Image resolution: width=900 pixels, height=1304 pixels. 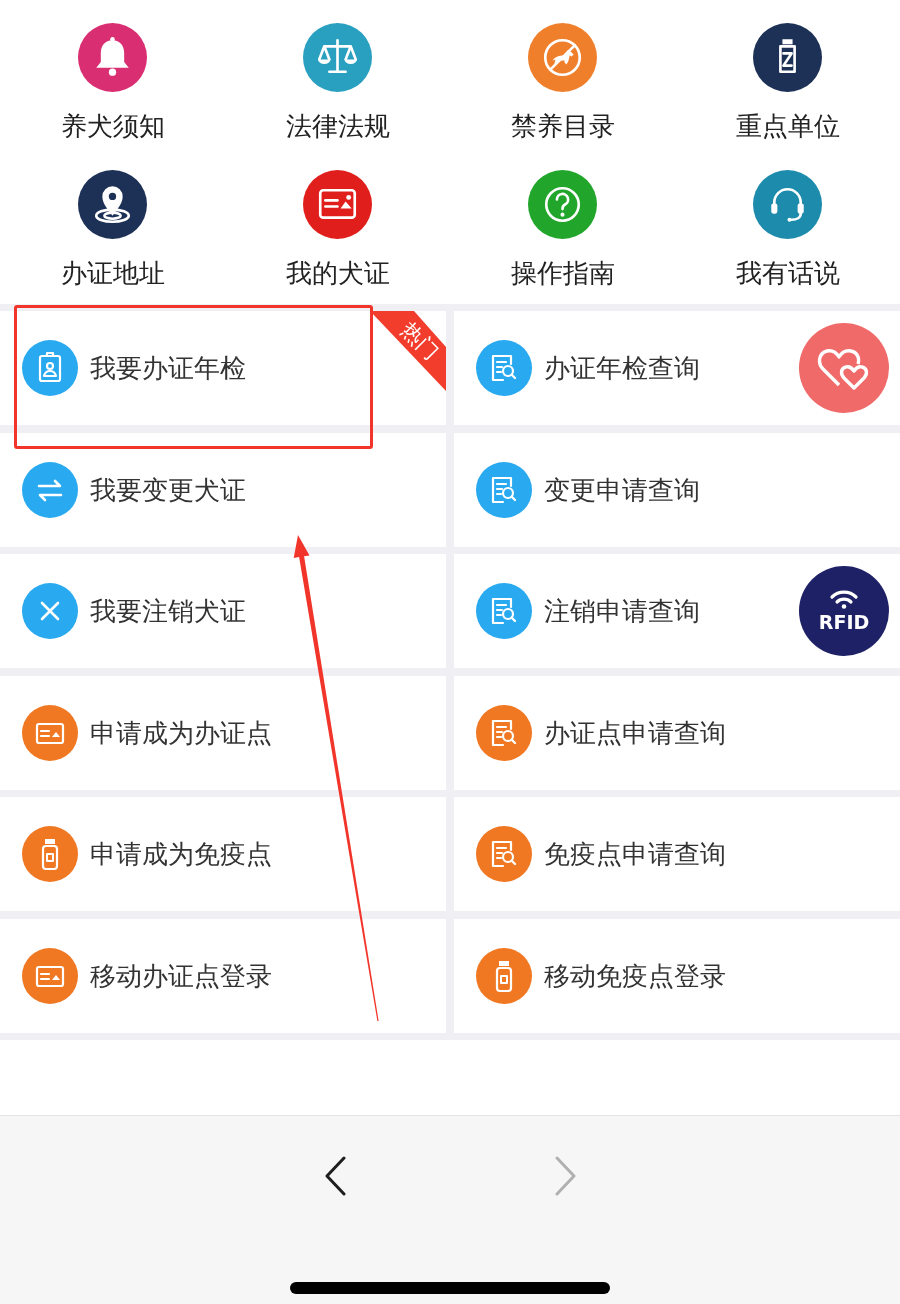 I want to click on service-item: 我要办证年检 热门, so click(x=223, y=368).